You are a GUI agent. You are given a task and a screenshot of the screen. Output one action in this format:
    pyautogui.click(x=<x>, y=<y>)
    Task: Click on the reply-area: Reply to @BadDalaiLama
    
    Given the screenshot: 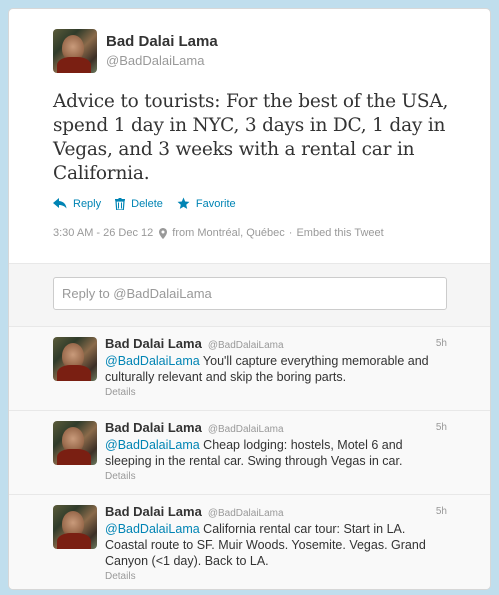 What is the action you would take?
    pyautogui.click(x=249, y=295)
    